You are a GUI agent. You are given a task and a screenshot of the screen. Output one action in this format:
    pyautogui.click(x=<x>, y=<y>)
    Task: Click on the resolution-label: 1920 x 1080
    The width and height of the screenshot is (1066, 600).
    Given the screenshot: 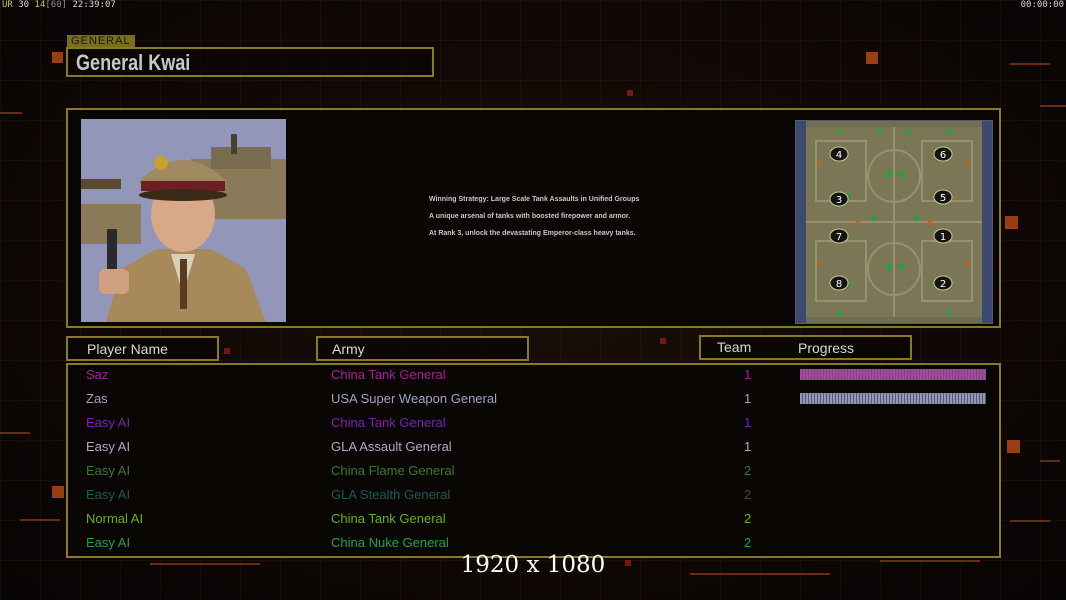 What is the action you would take?
    pyautogui.click(x=533, y=565)
    